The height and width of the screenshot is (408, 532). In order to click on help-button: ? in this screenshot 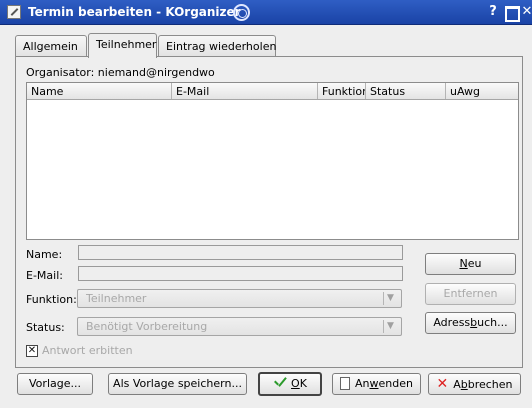, I will do `click(493, 12)`.